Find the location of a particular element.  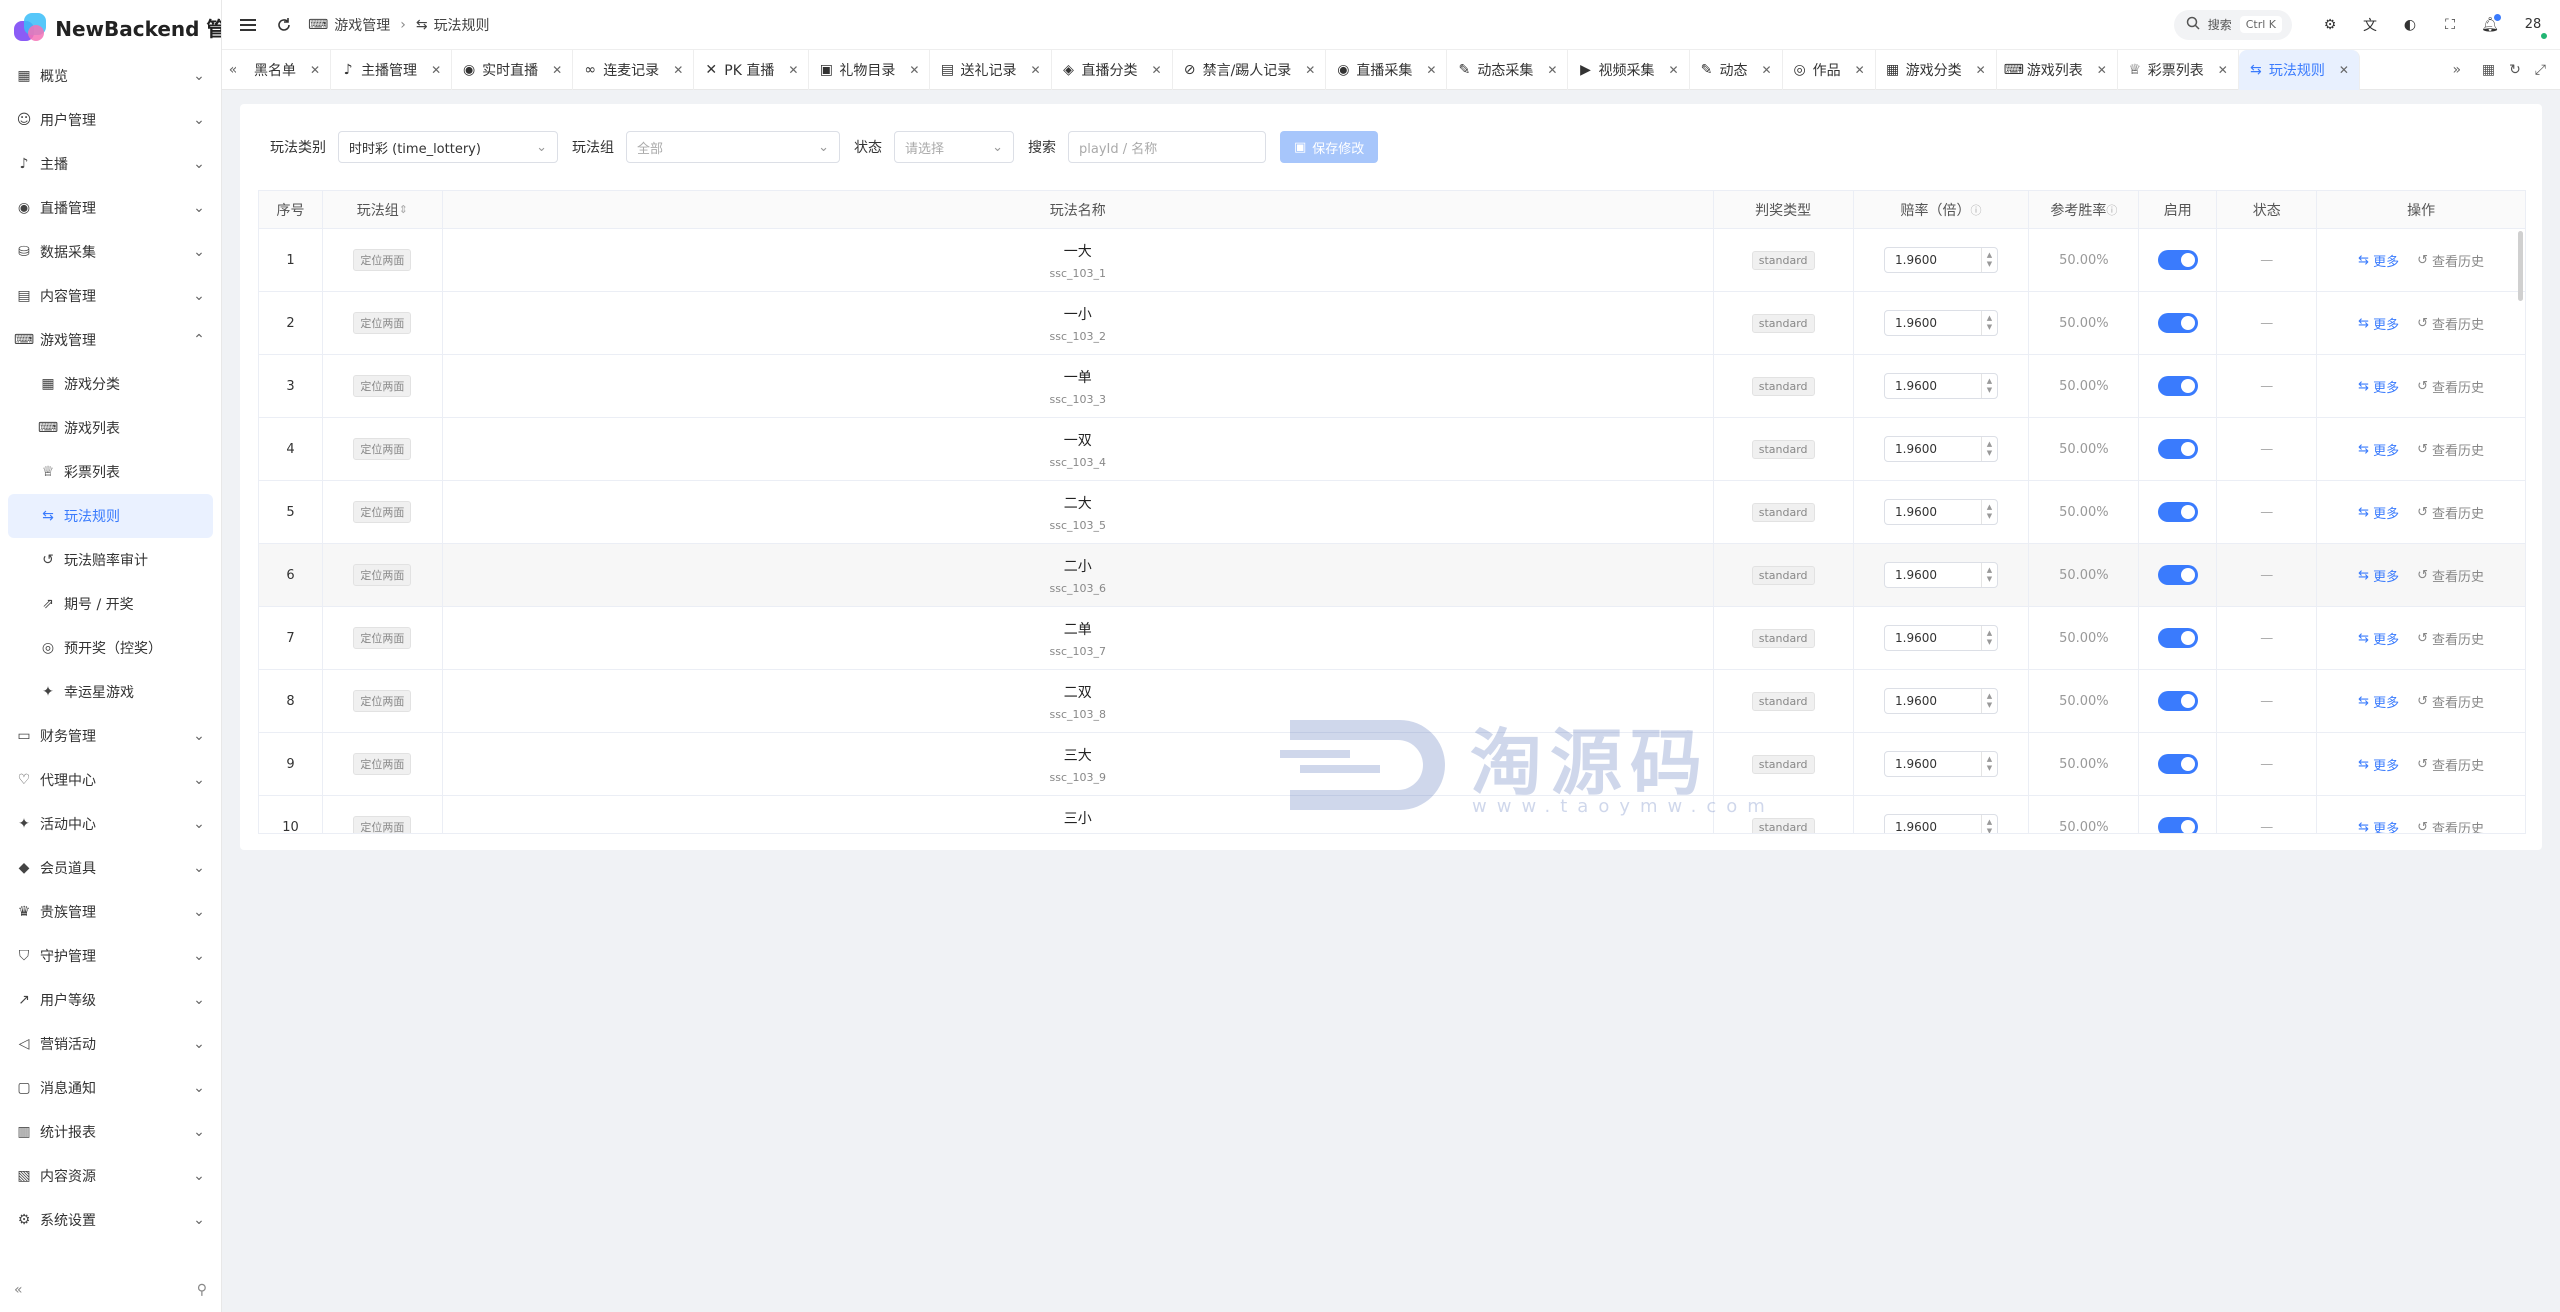

refresh-icon is located at coordinates (284, 25).